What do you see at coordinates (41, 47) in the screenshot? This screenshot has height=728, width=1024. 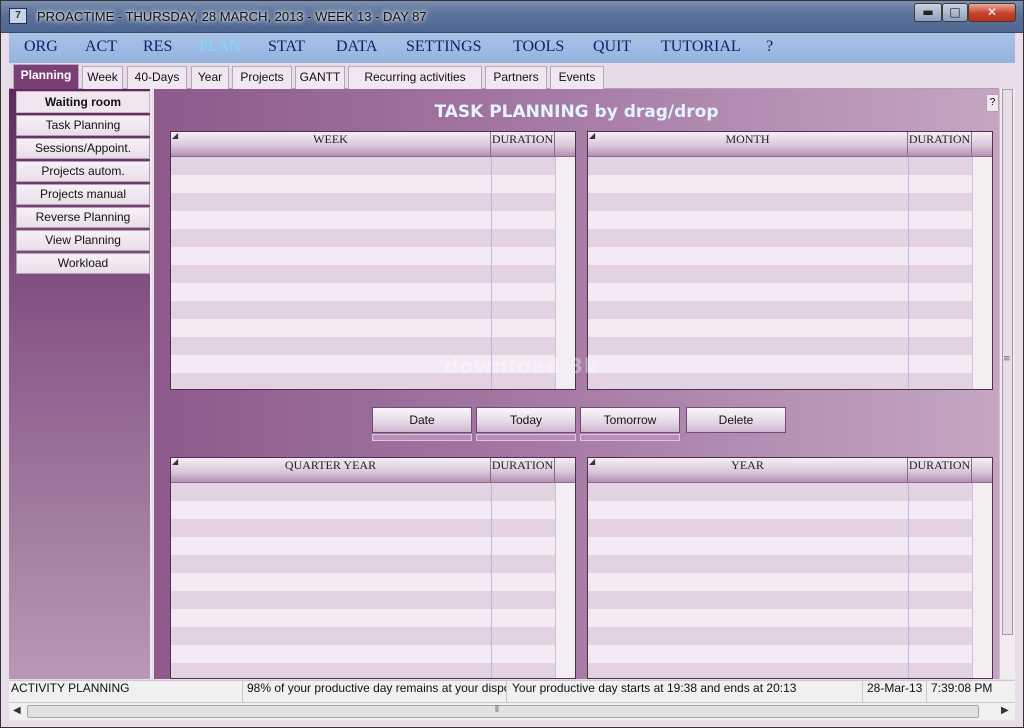 I see `menu-org: ORG` at bounding box center [41, 47].